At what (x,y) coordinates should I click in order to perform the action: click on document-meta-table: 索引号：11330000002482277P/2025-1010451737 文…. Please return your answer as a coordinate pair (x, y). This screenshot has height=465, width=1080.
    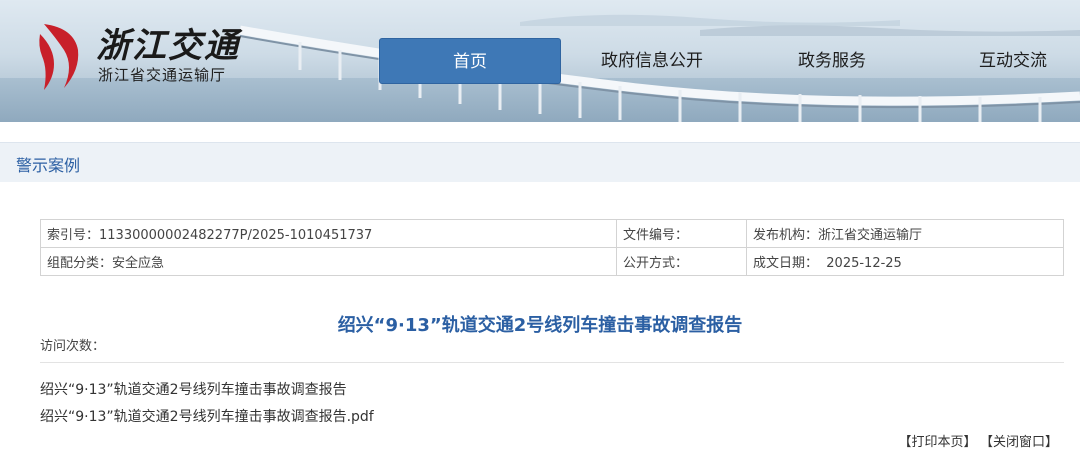
    Looking at the image, I should click on (552, 247).